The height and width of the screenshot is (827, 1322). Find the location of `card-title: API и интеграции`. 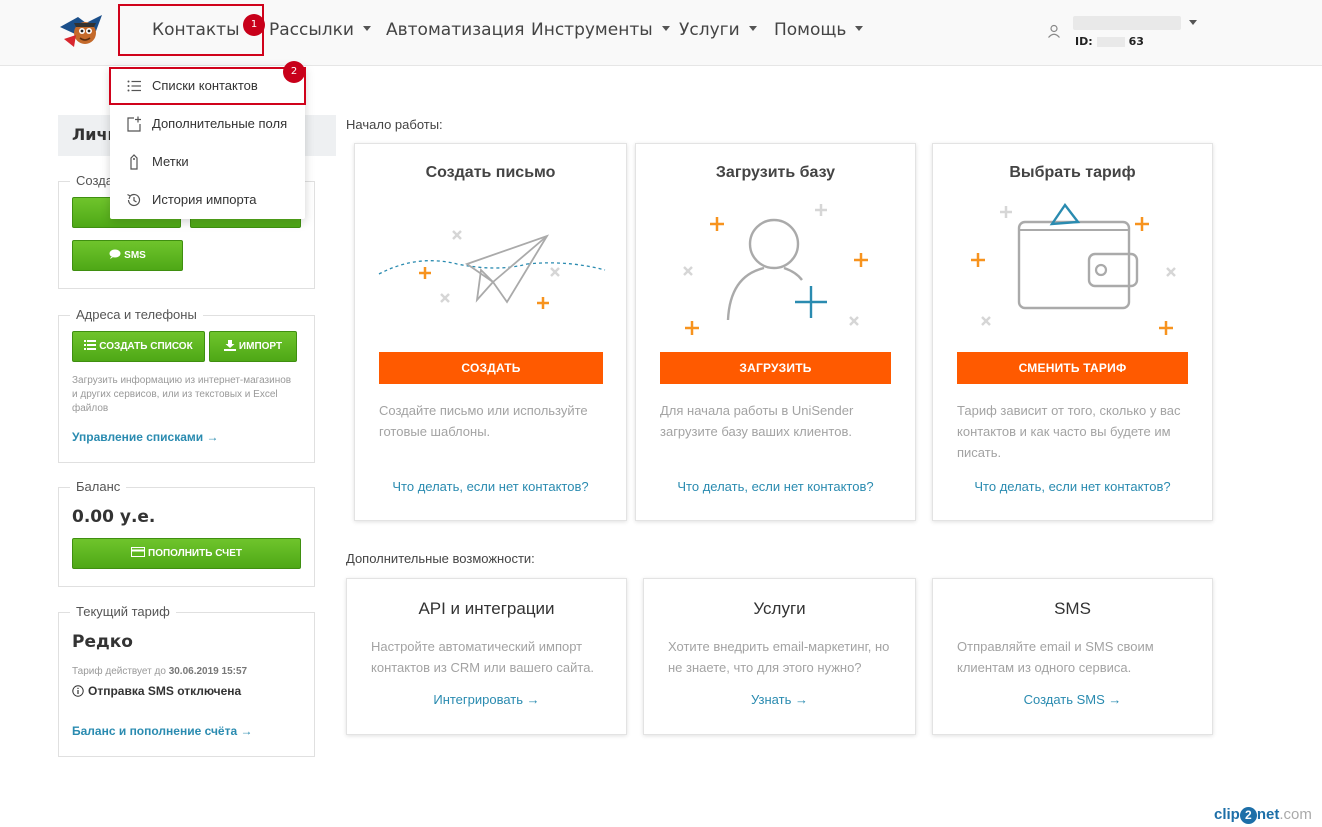

card-title: API и интеграции is located at coordinates (486, 608).